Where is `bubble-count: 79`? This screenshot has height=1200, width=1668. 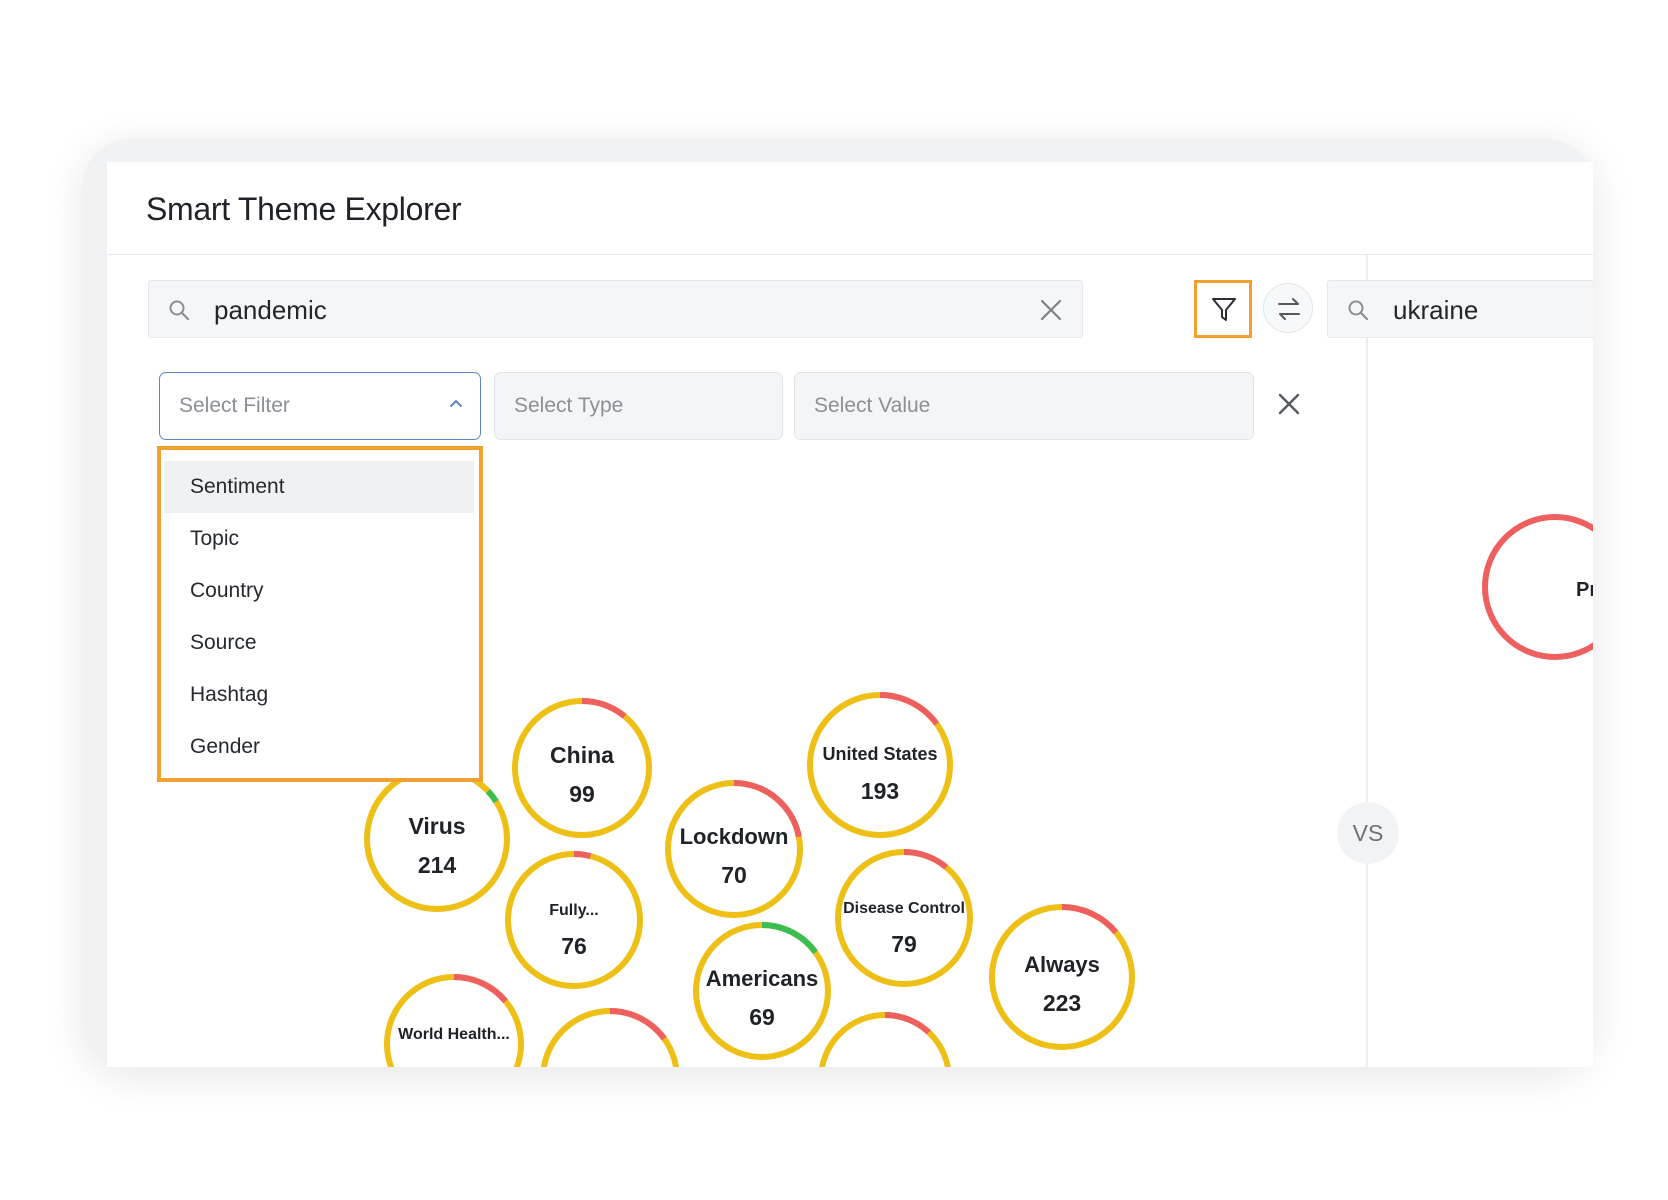 bubble-count: 79 is located at coordinates (904, 944).